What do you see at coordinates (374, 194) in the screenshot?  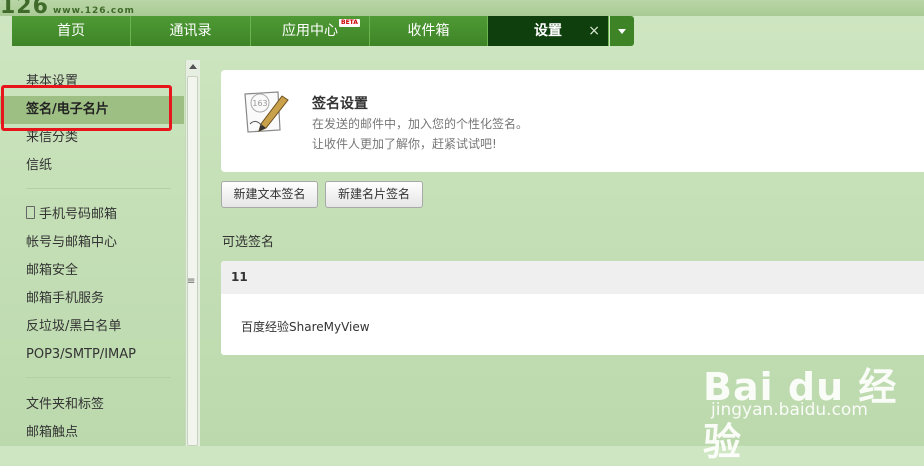 I see `new-card-signature-button: 新建名片签名` at bounding box center [374, 194].